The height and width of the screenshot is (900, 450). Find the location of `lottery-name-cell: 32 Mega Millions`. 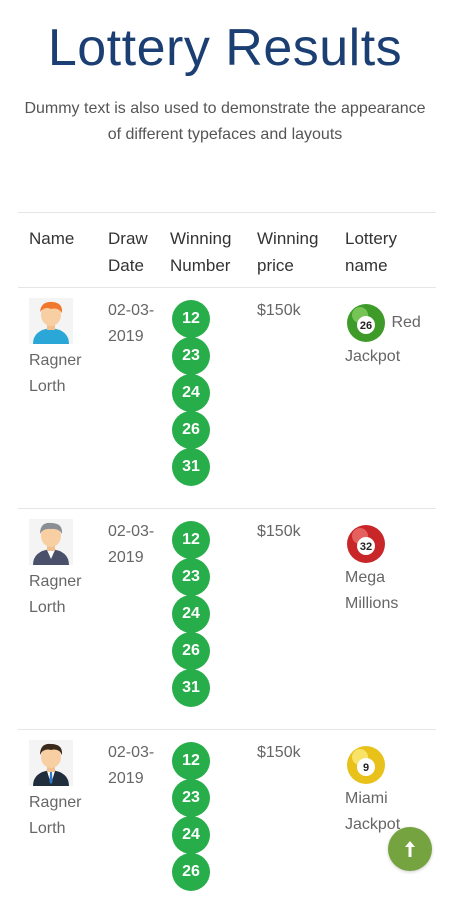

lottery-name-cell: 32 Mega Millions is located at coordinates (392, 570).